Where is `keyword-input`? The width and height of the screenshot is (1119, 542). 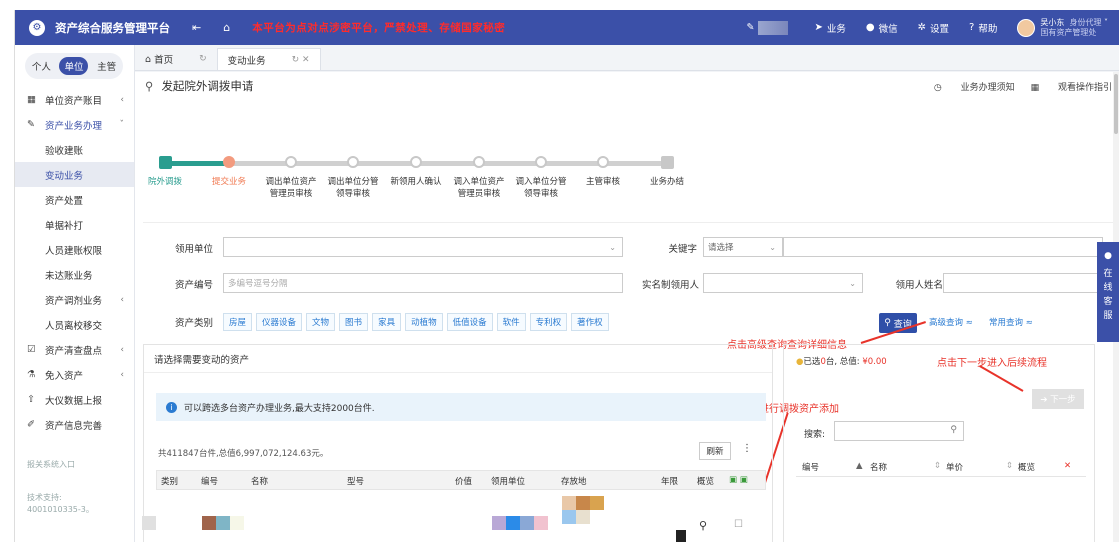
keyword-input is located at coordinates (943, 247).